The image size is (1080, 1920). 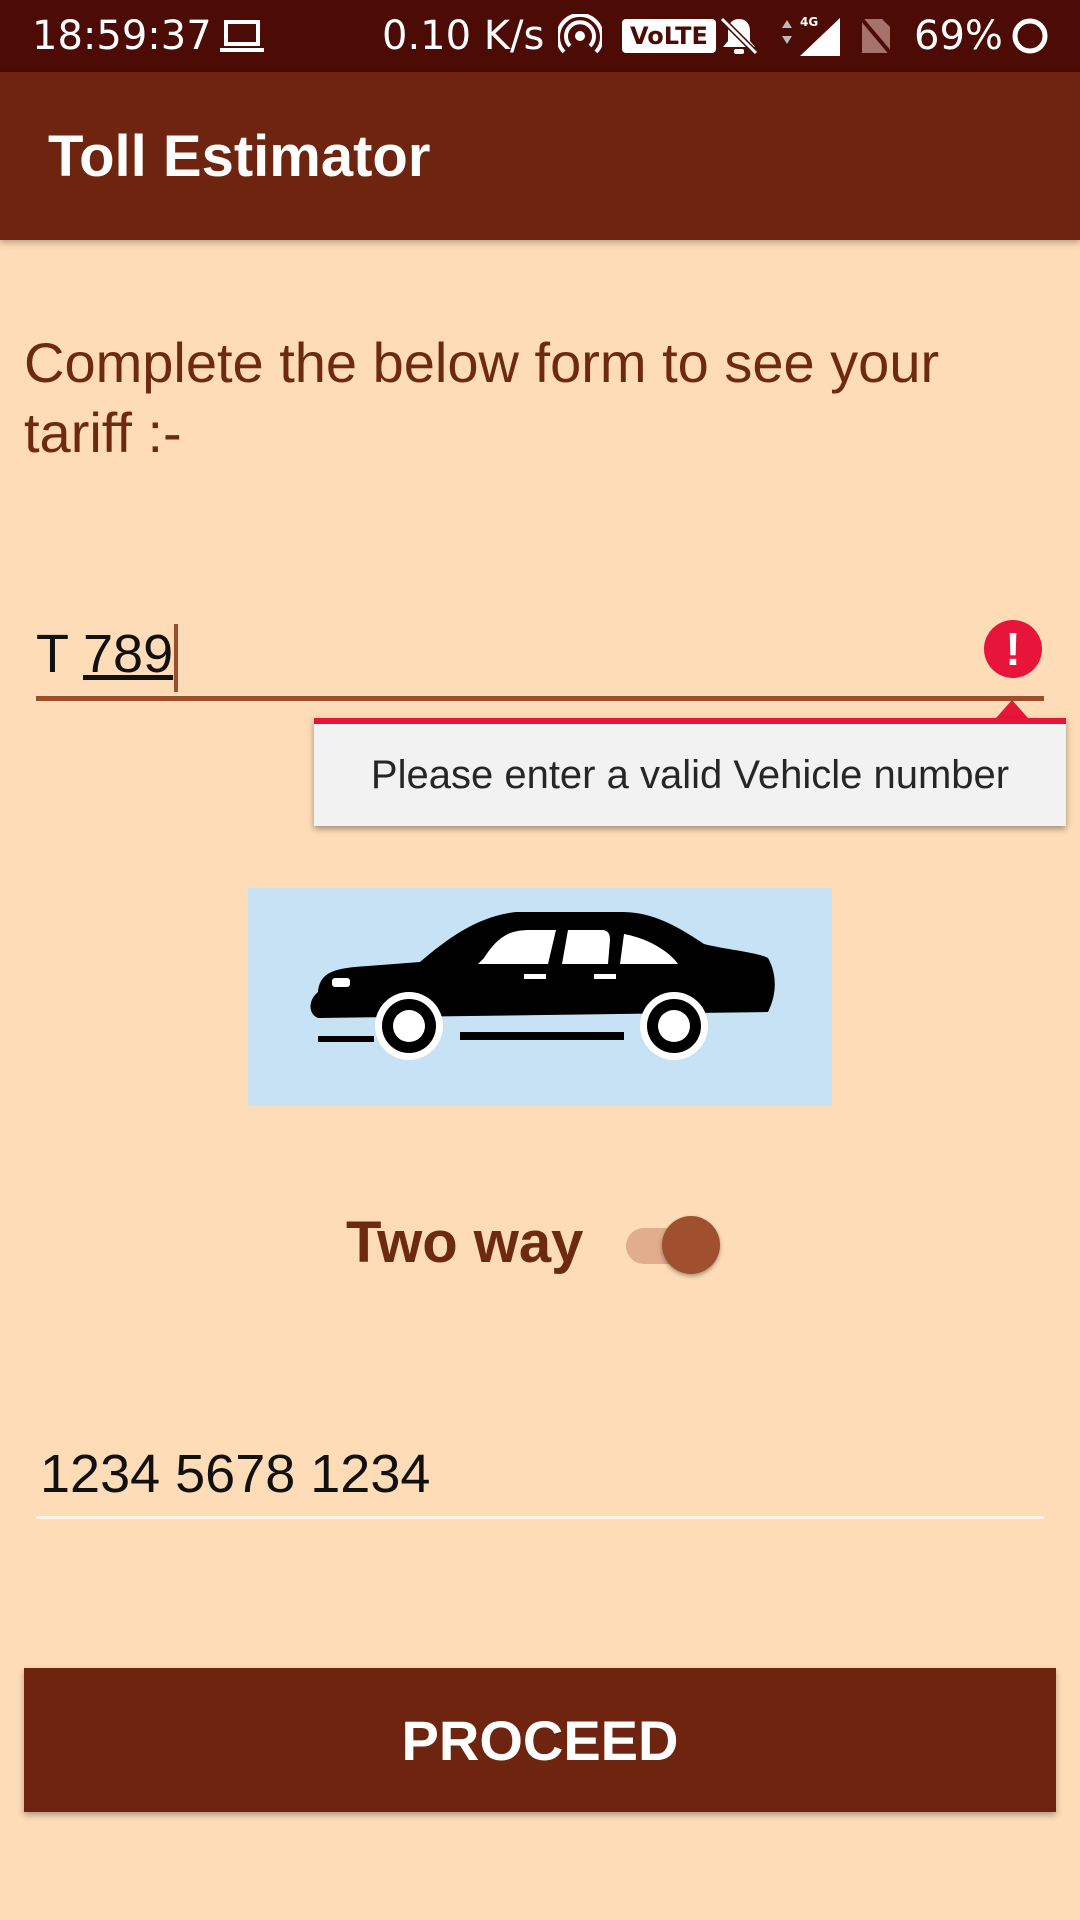 What do you see at coordinates (580, 36) in the screenshot?
I see `hotspot-icon` at bounding box center [580, 36].